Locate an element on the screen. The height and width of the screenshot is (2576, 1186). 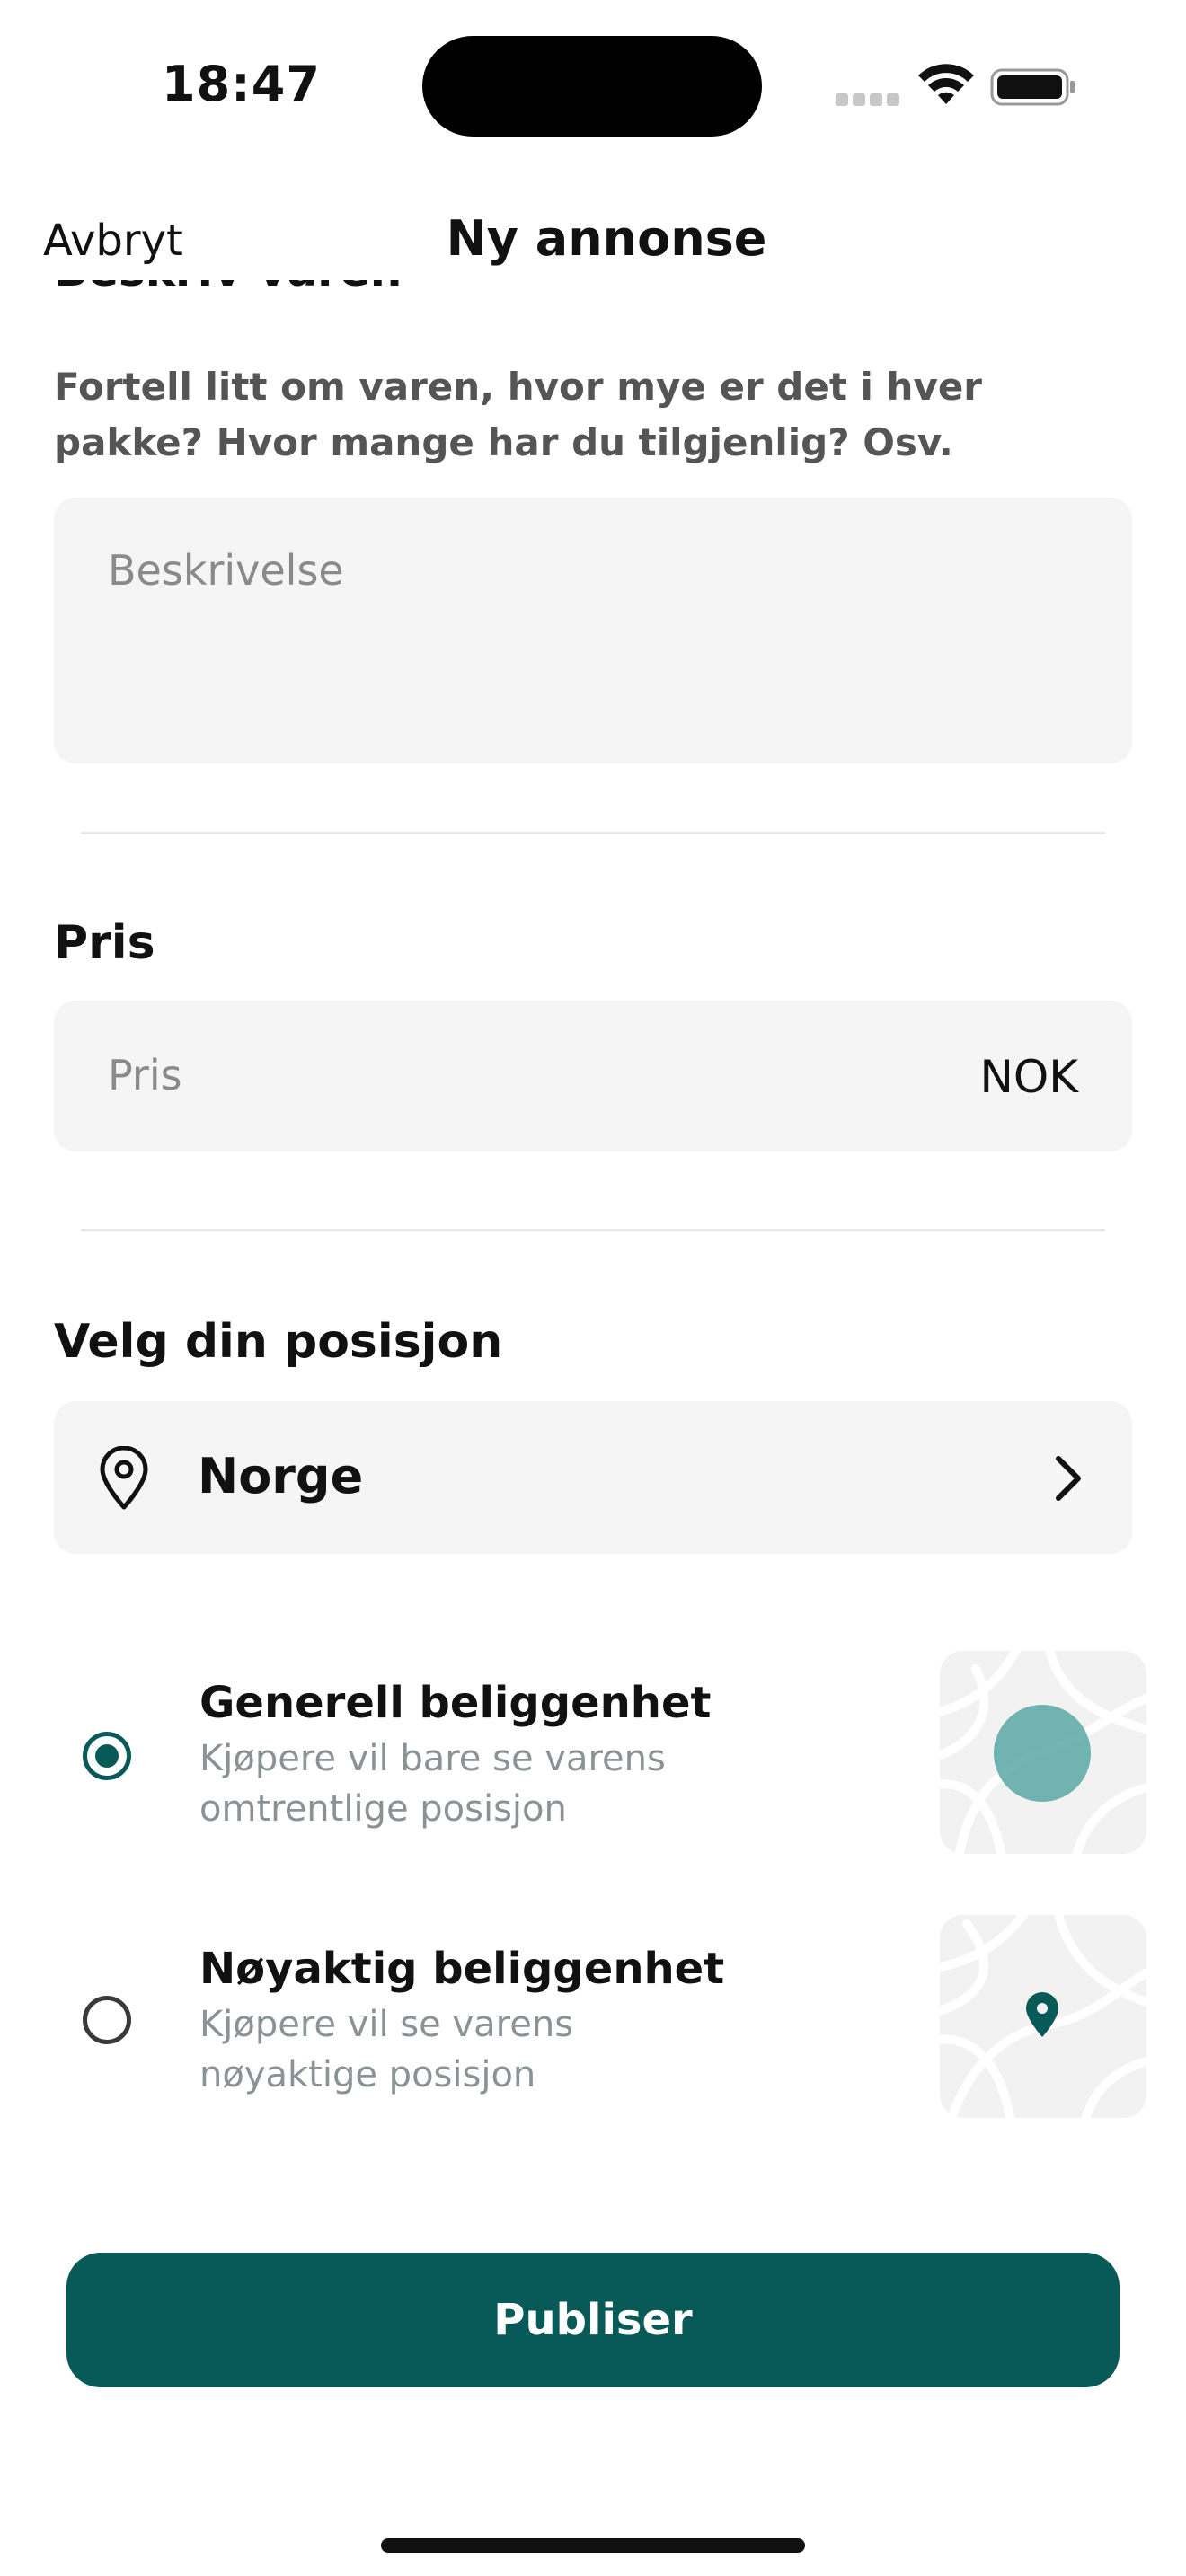
description-heading-text: Beskriv varen is located at coordinates (228, 288).